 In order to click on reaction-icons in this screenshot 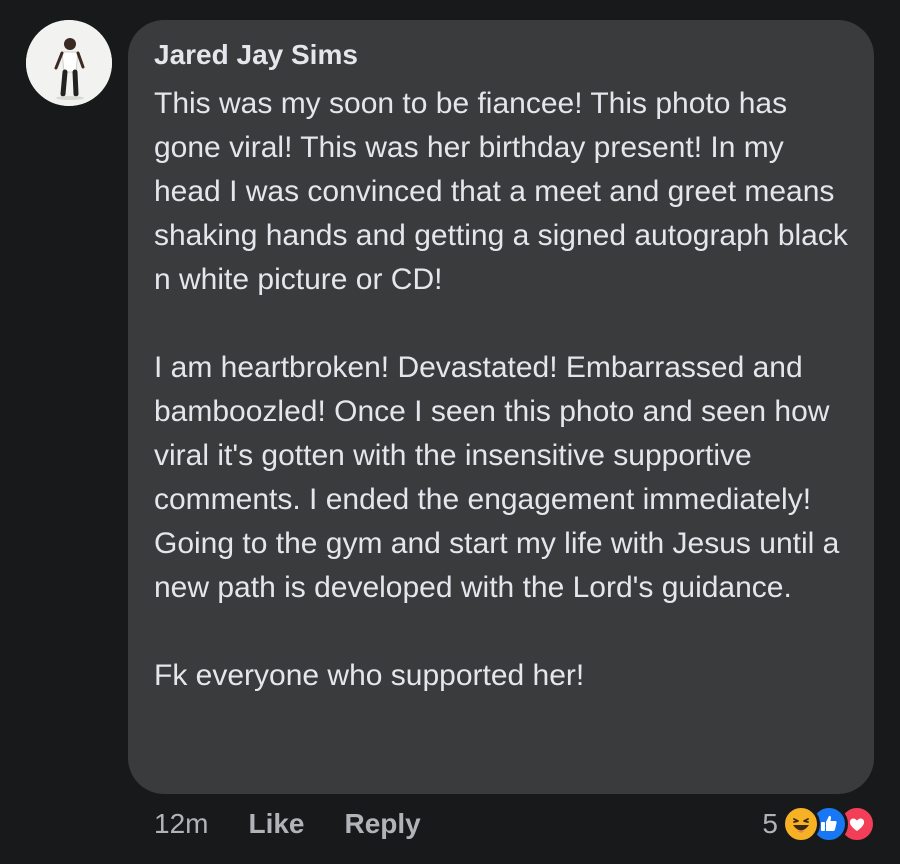, I will do `click(829, 824)`.